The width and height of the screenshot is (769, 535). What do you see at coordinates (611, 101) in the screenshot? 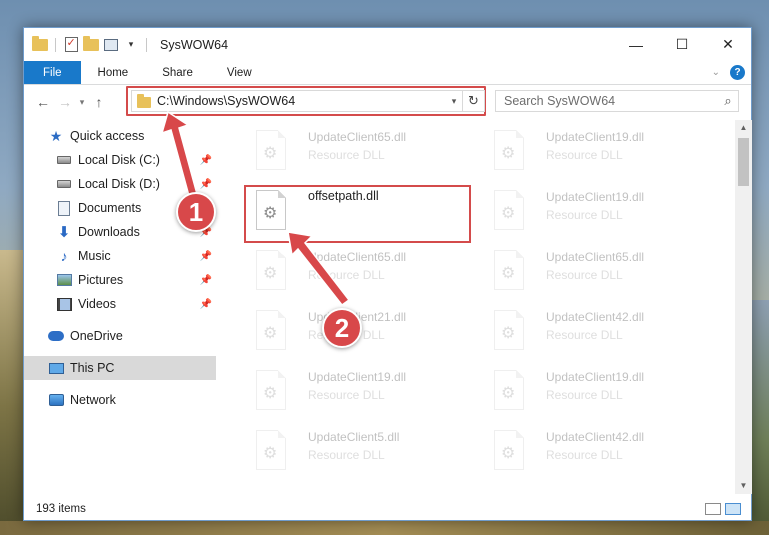
I see `search-input` at bounding box center [611, 101].